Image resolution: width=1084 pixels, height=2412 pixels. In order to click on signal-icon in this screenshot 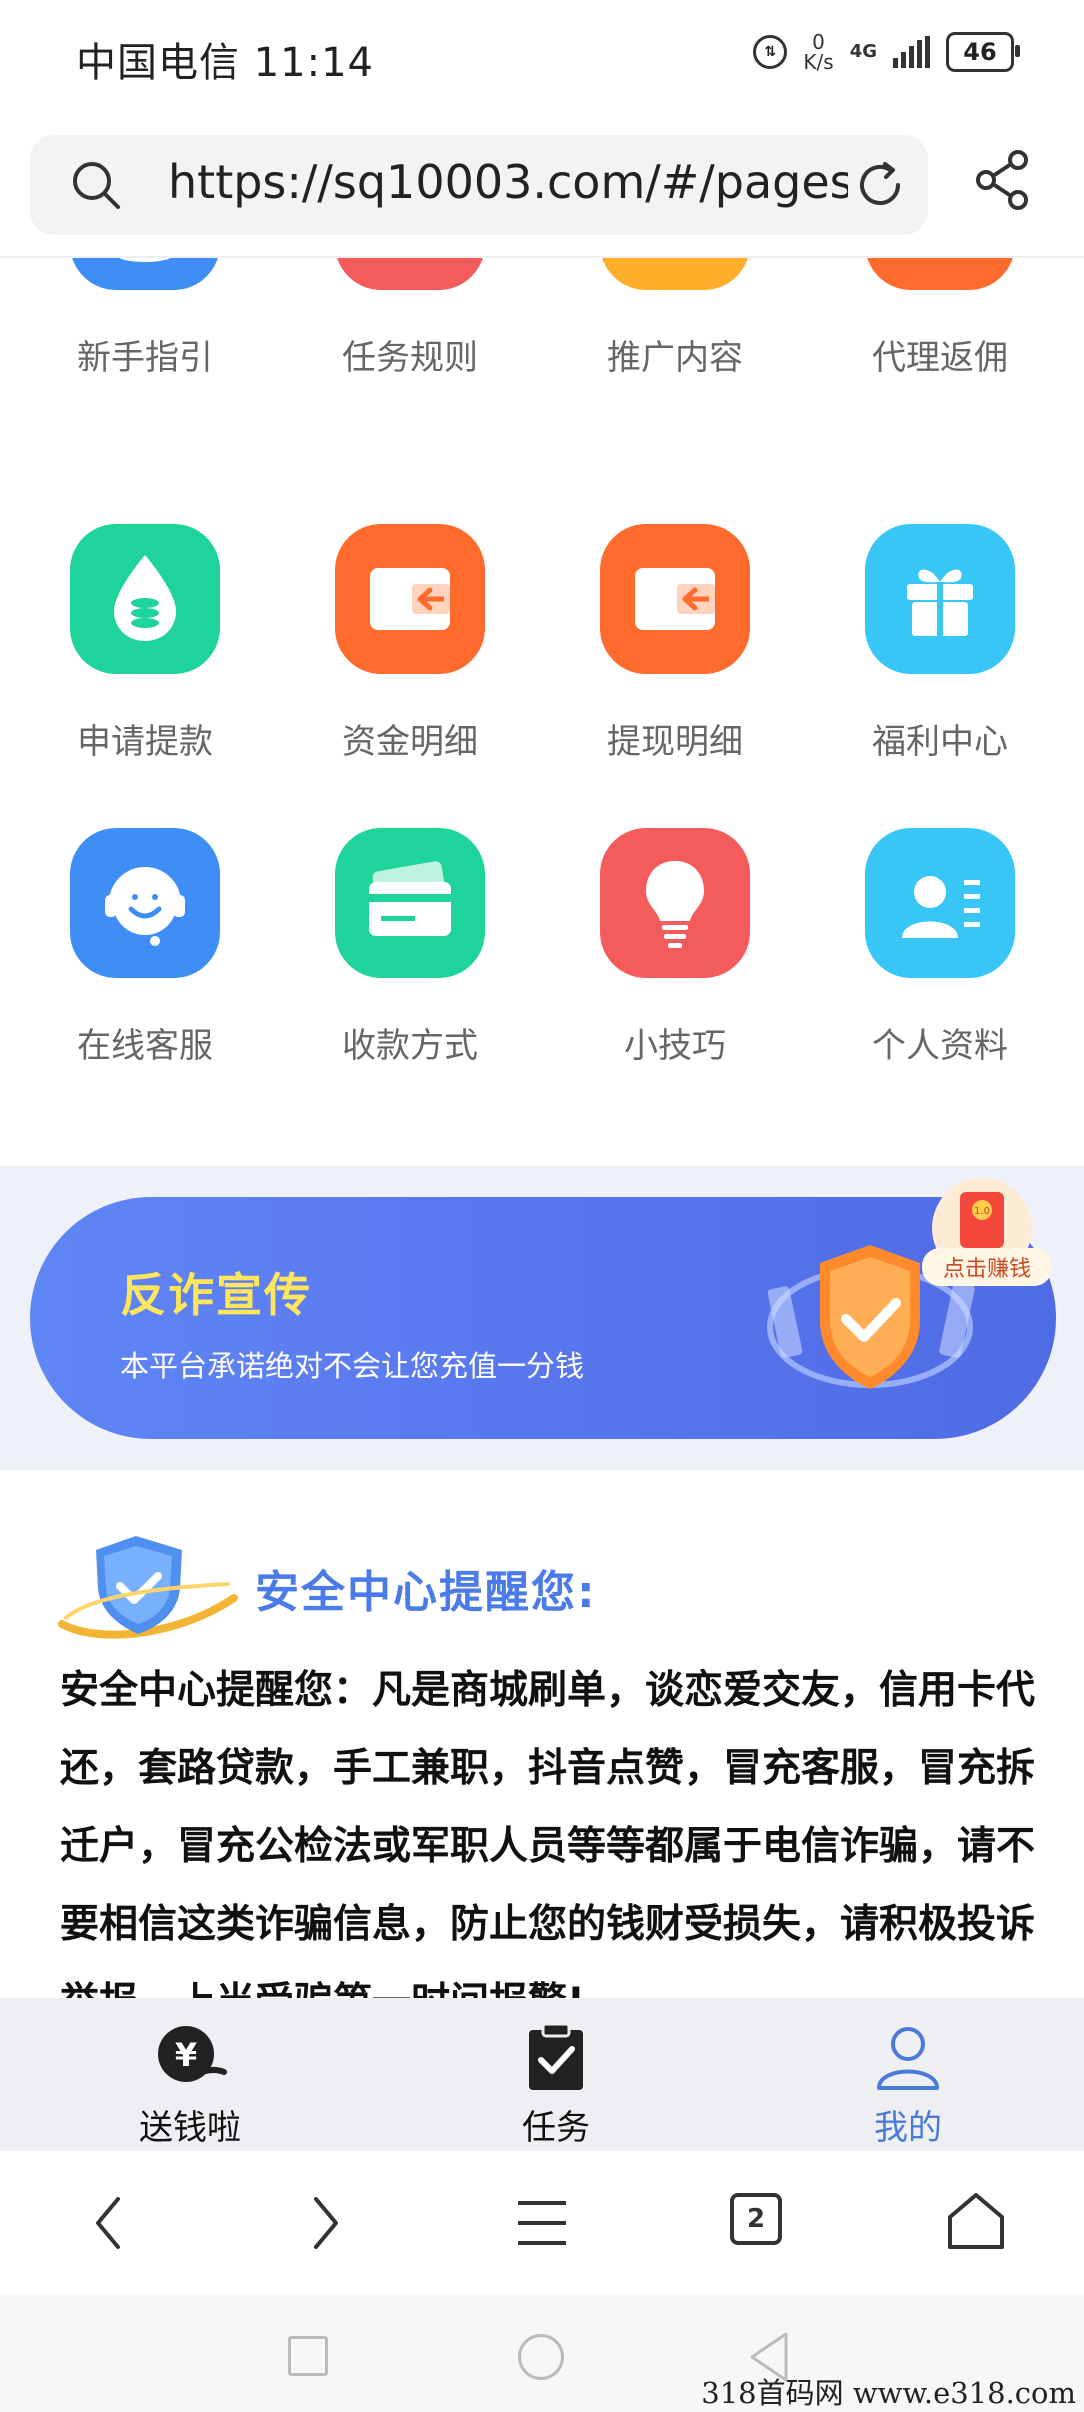, I will do `click(911, 52)`.